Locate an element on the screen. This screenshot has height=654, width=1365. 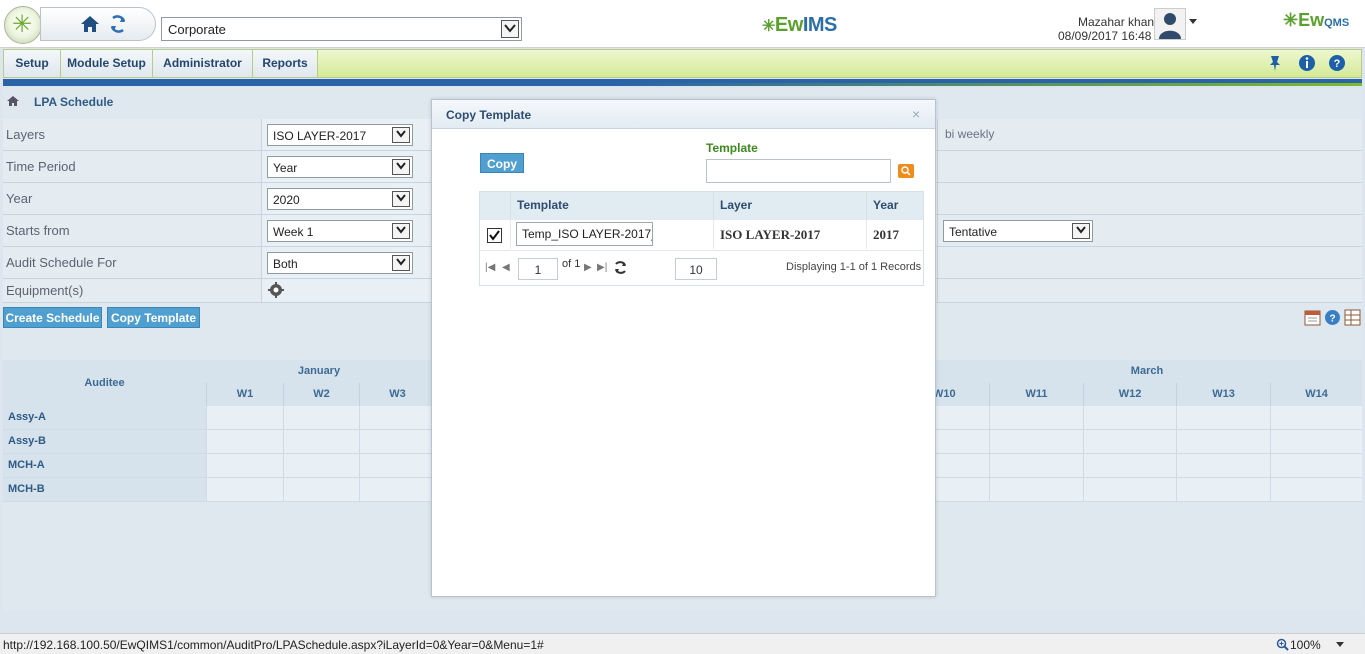
first-page-icon: |◀ is located at coordinates (490, 267).